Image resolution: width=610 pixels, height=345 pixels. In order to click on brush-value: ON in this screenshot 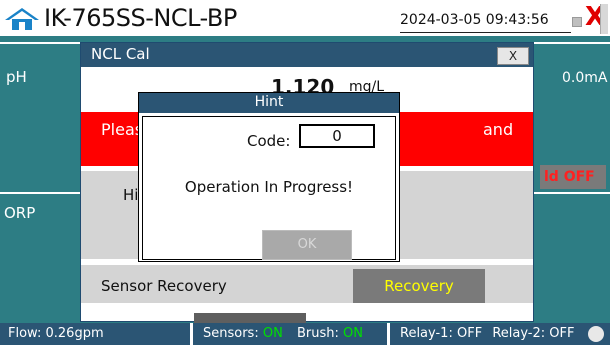, I will do `click(353, 333)`.